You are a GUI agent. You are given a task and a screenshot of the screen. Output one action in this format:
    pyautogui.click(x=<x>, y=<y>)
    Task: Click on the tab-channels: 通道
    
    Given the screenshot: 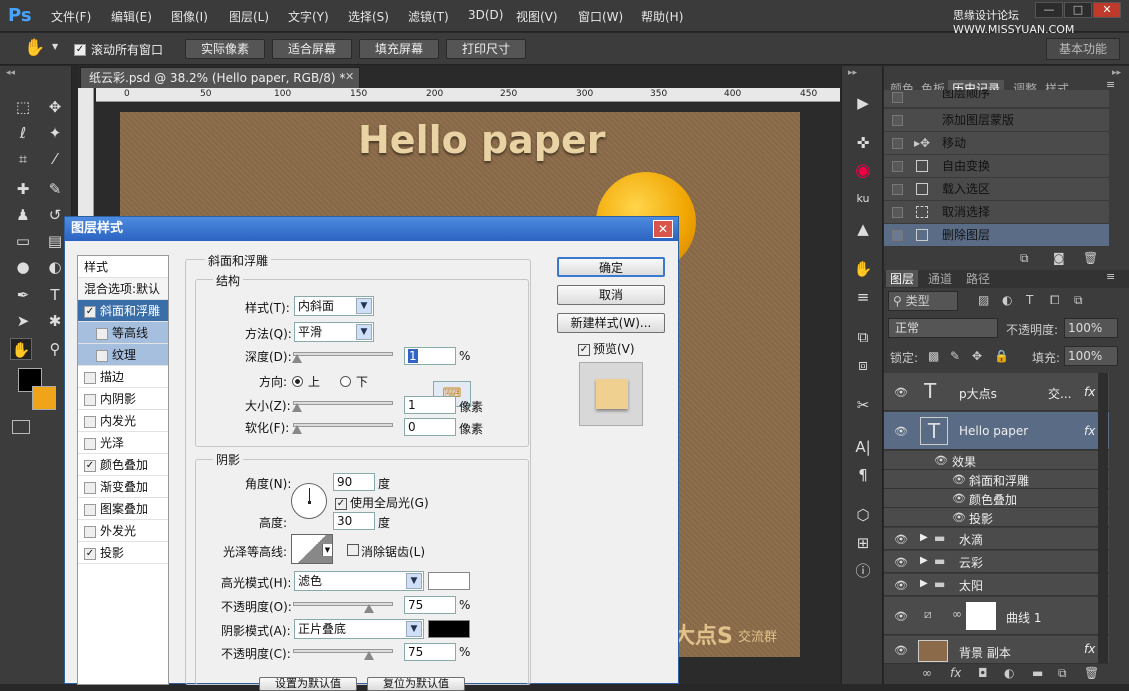 What is the action you would take?
    pyautogui.click(x=940, y=278)
    